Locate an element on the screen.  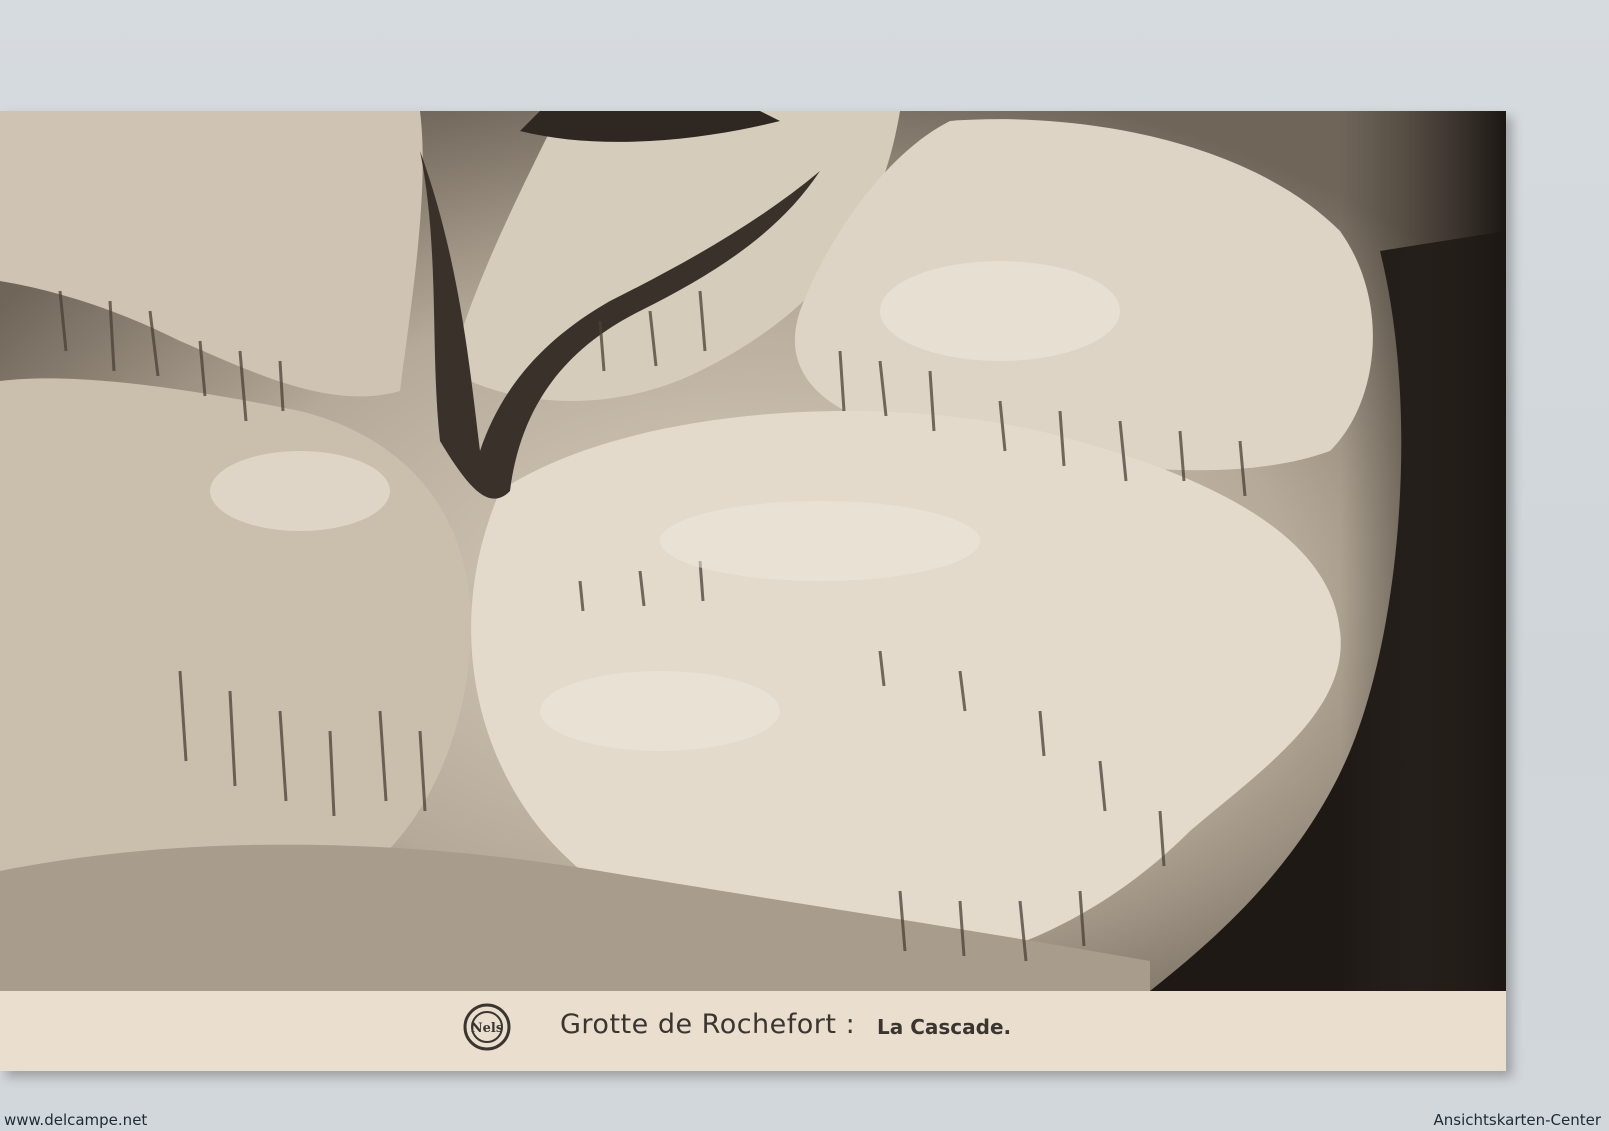
publisher-logo-text: Nels is located at coordinates (487, 1028).